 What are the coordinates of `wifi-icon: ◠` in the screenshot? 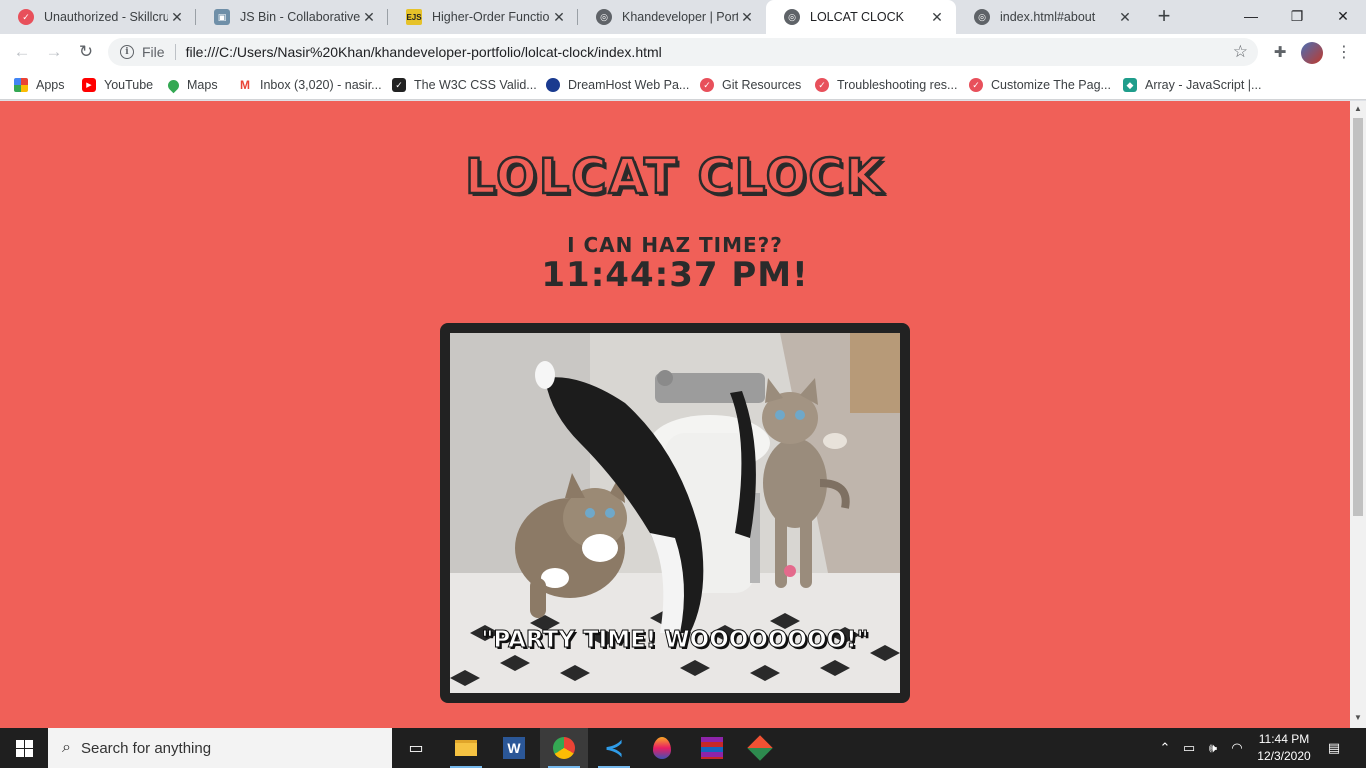 It's located at (1237, 748).